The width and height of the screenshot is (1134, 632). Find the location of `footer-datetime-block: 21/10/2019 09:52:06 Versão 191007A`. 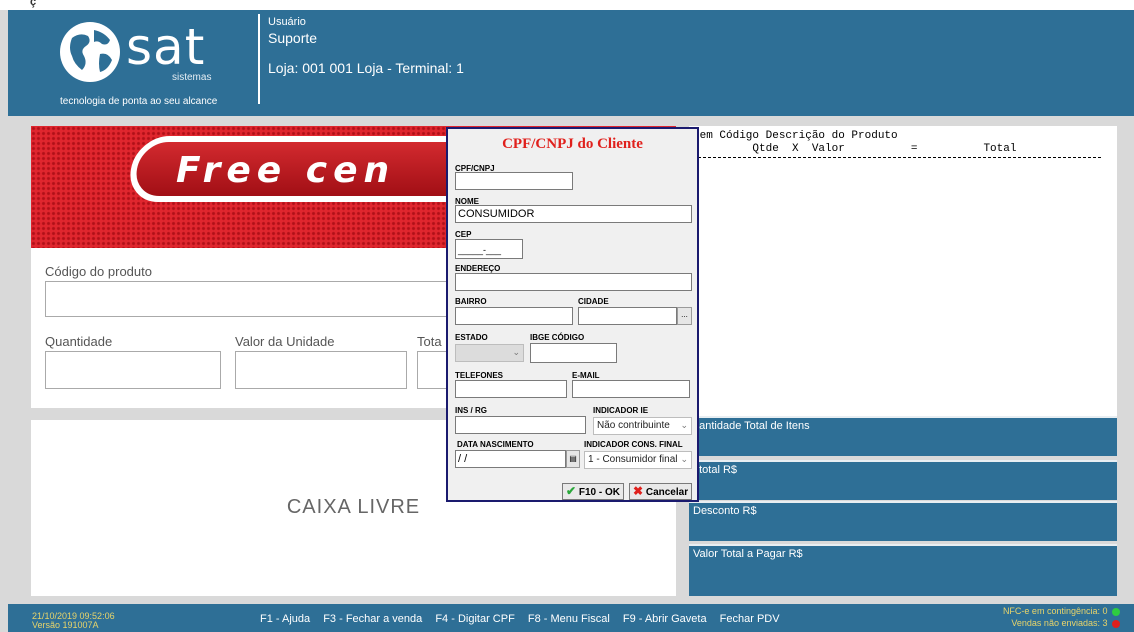

footer-datetime-block: 21/10/2019 09:52:06 Versão 191007A is located at coordinates (73, 621).